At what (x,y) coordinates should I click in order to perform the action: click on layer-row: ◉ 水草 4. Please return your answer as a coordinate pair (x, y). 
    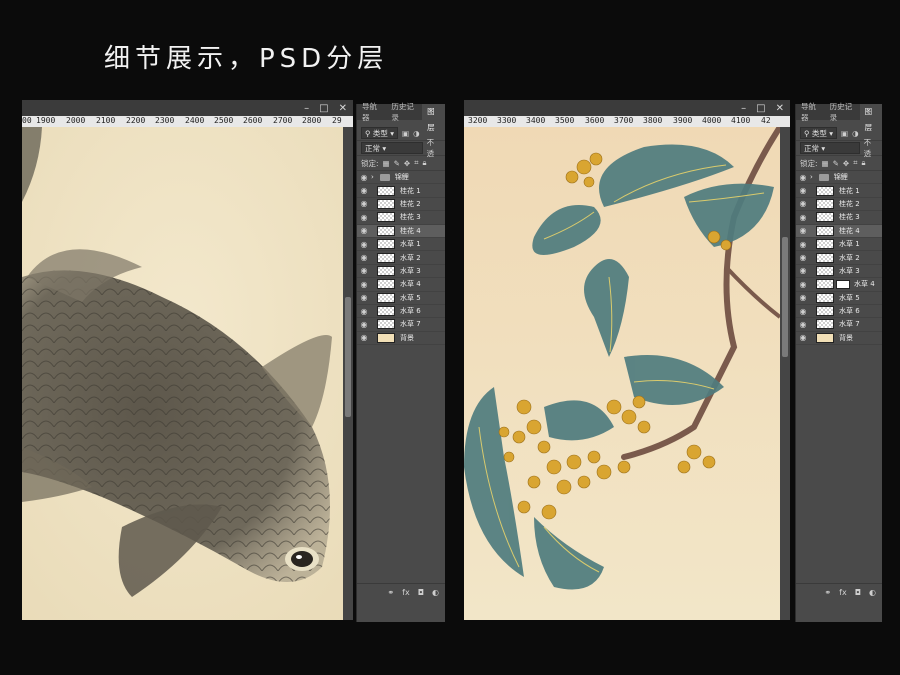
    Looking at the image, I should click on (401, 285).